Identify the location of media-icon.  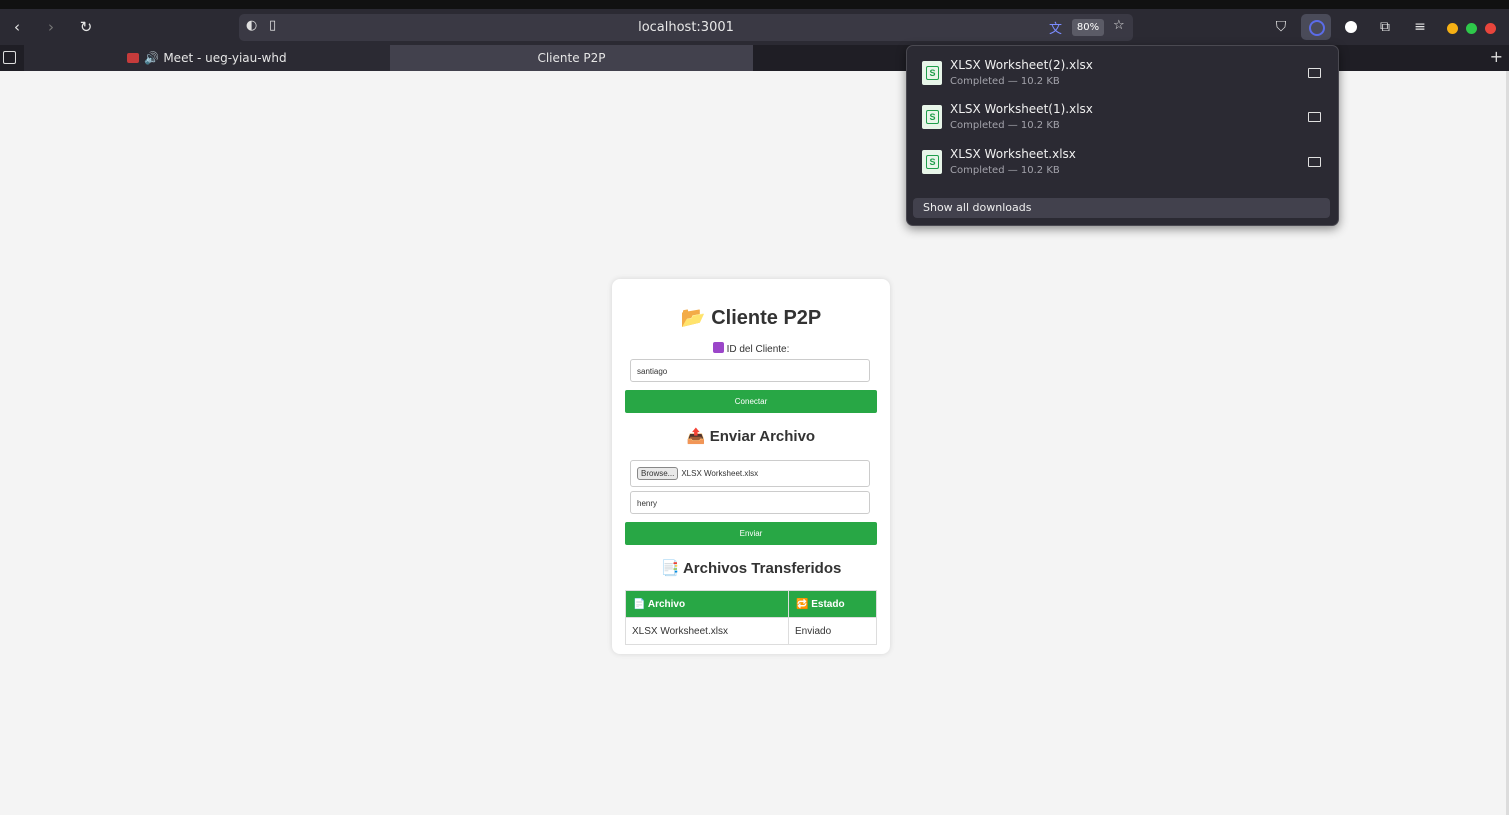
(133, 58).